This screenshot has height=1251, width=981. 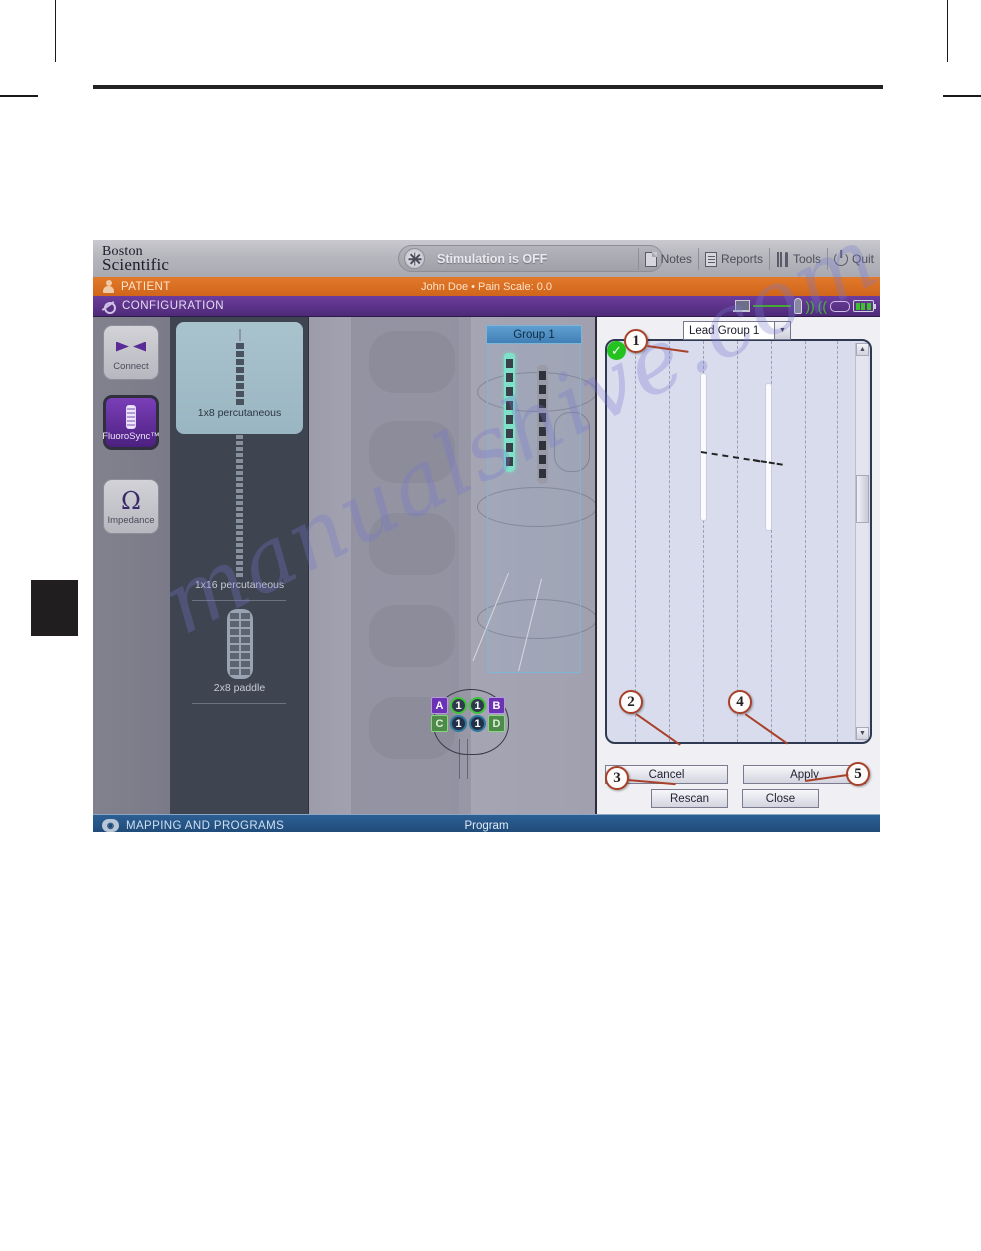 I want to click on laptop-icon, so click(x=742, y=306).